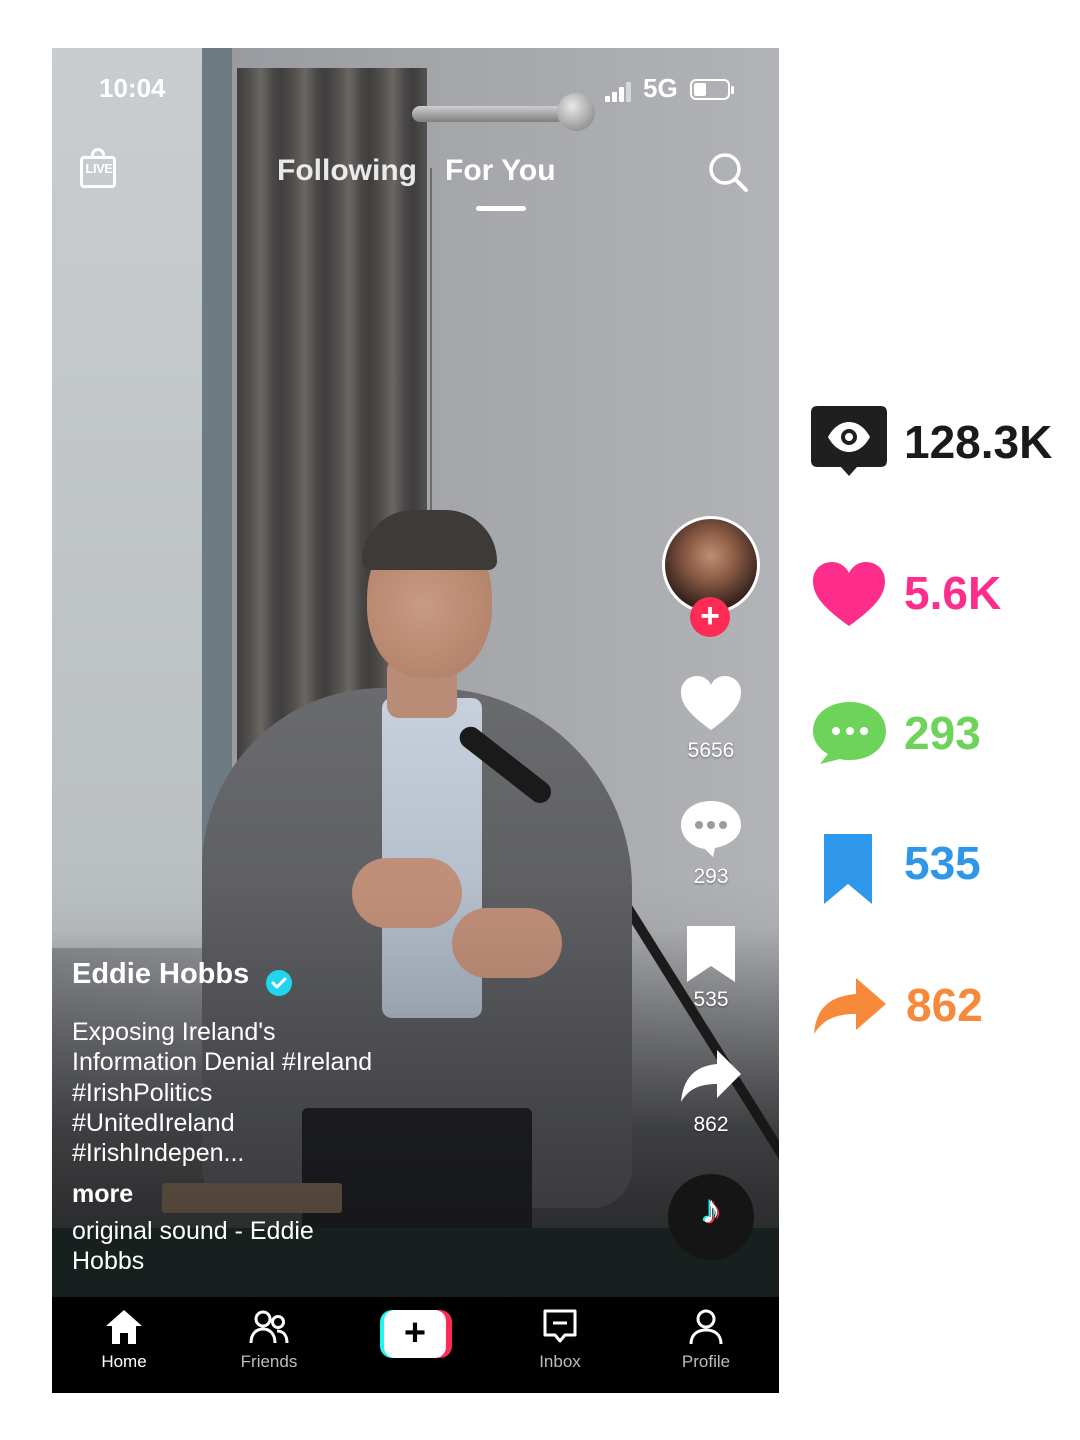 This screenshot has height=1440, width=1080. Describe the element at coordinates (711, 750) in the screenshot. I see `like-count: 5656` at that location.